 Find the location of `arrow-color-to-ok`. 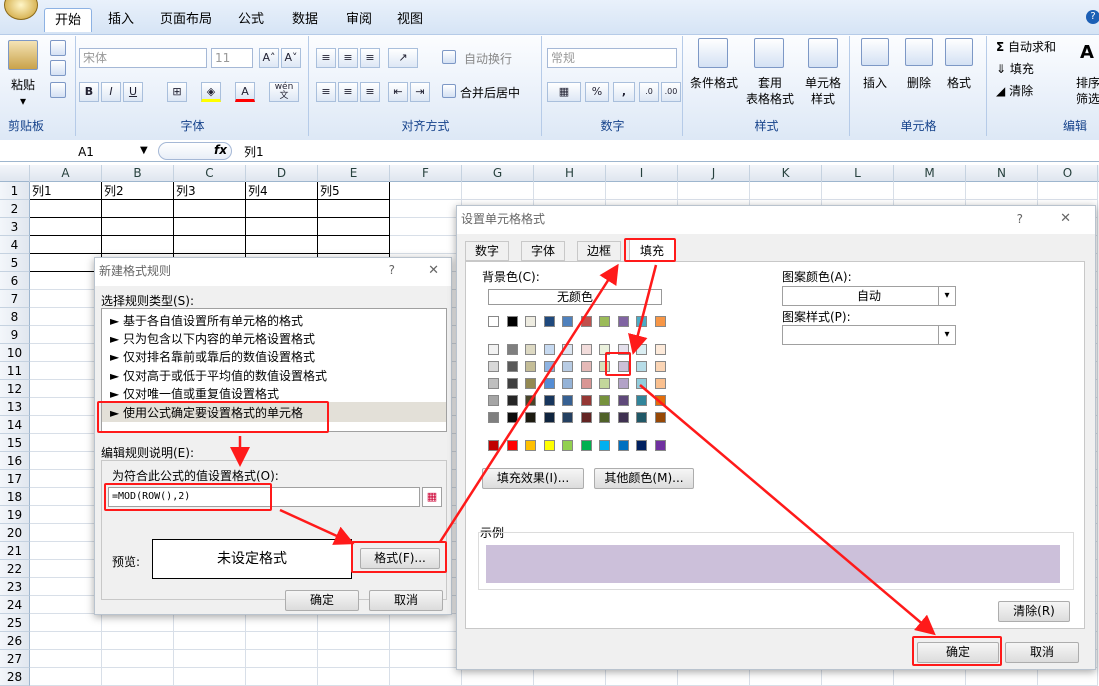

arrow-color-to-ok is located at coordinates (787, 510).